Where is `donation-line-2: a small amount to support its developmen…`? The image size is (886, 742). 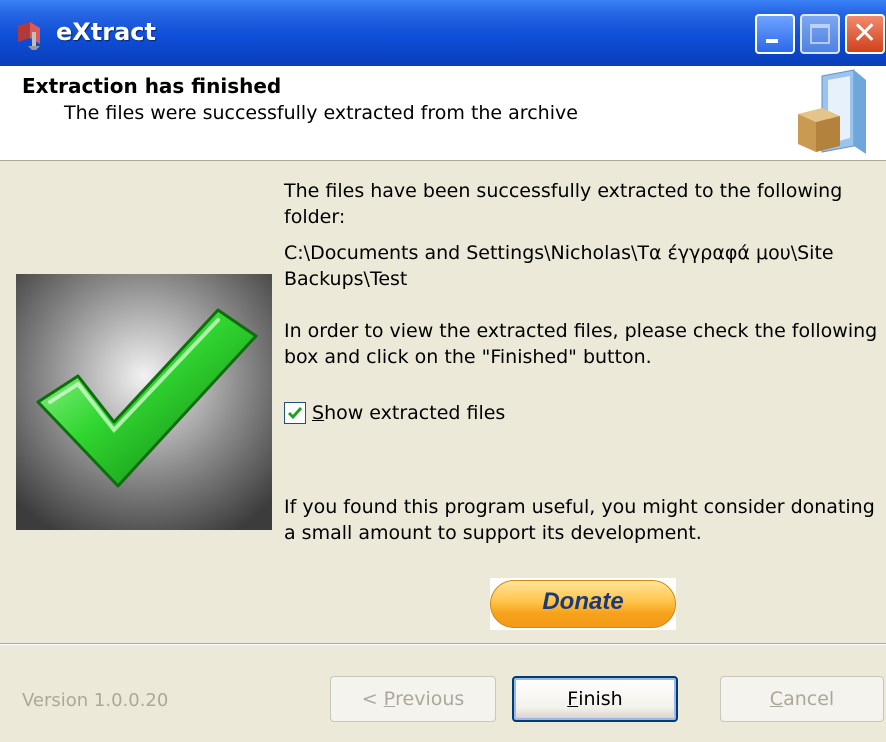 donation-line-2: a small amount to support its developmen… is located at coordinates (493, 533).